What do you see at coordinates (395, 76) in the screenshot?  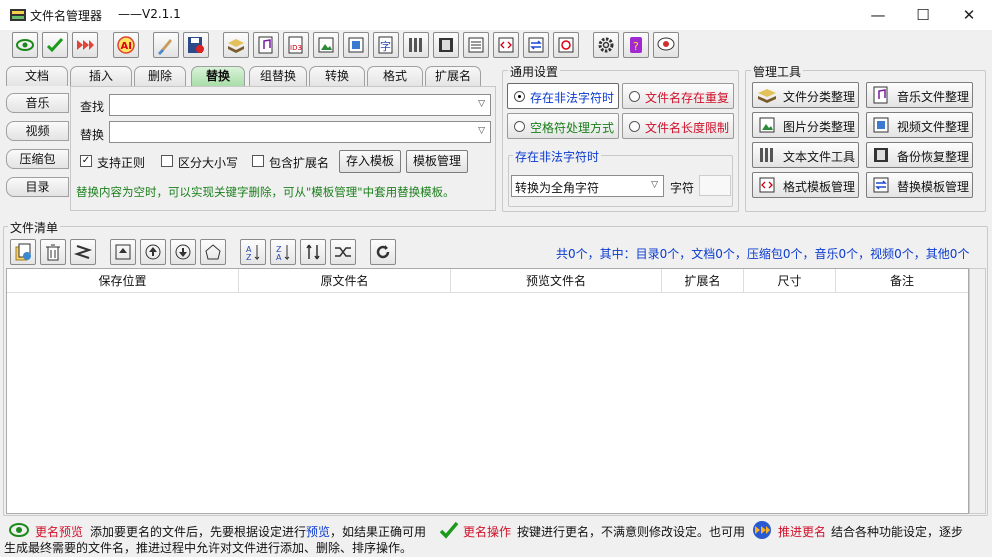 I see `tab-format: 格式` at bounding box center [395, 76].